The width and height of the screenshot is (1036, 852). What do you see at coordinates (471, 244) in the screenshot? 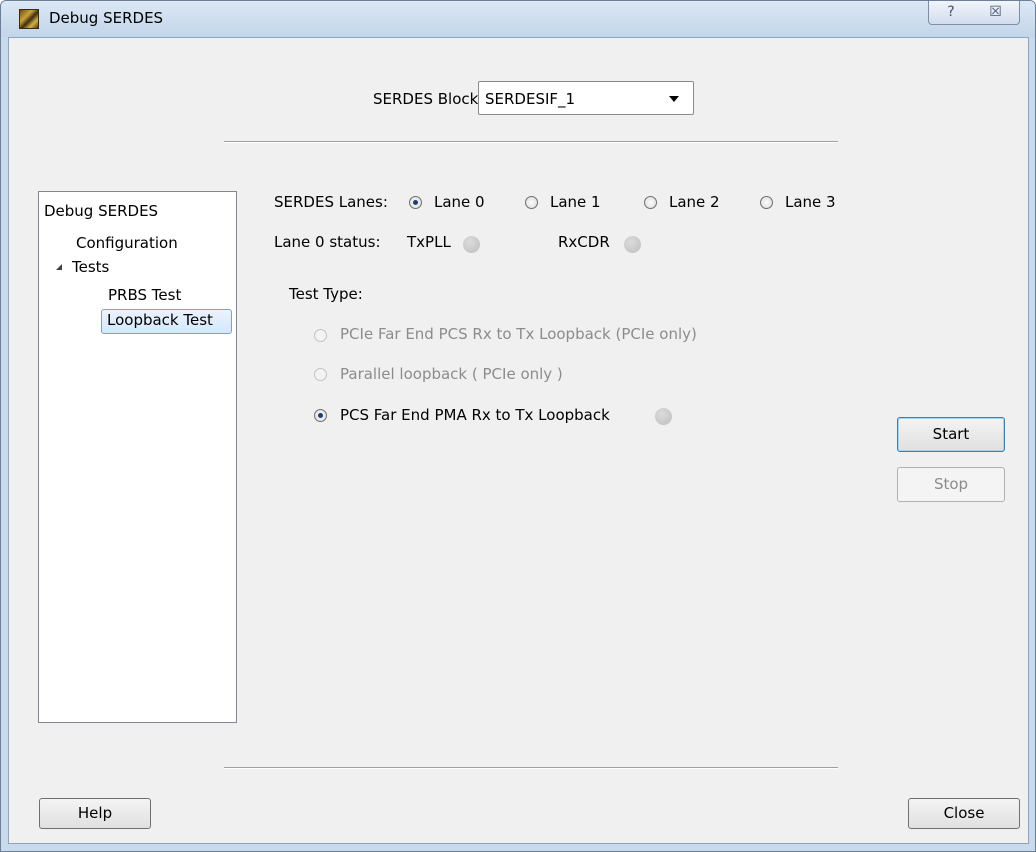
I see `txpll-status-indicator` at bounding box center [471, 244].